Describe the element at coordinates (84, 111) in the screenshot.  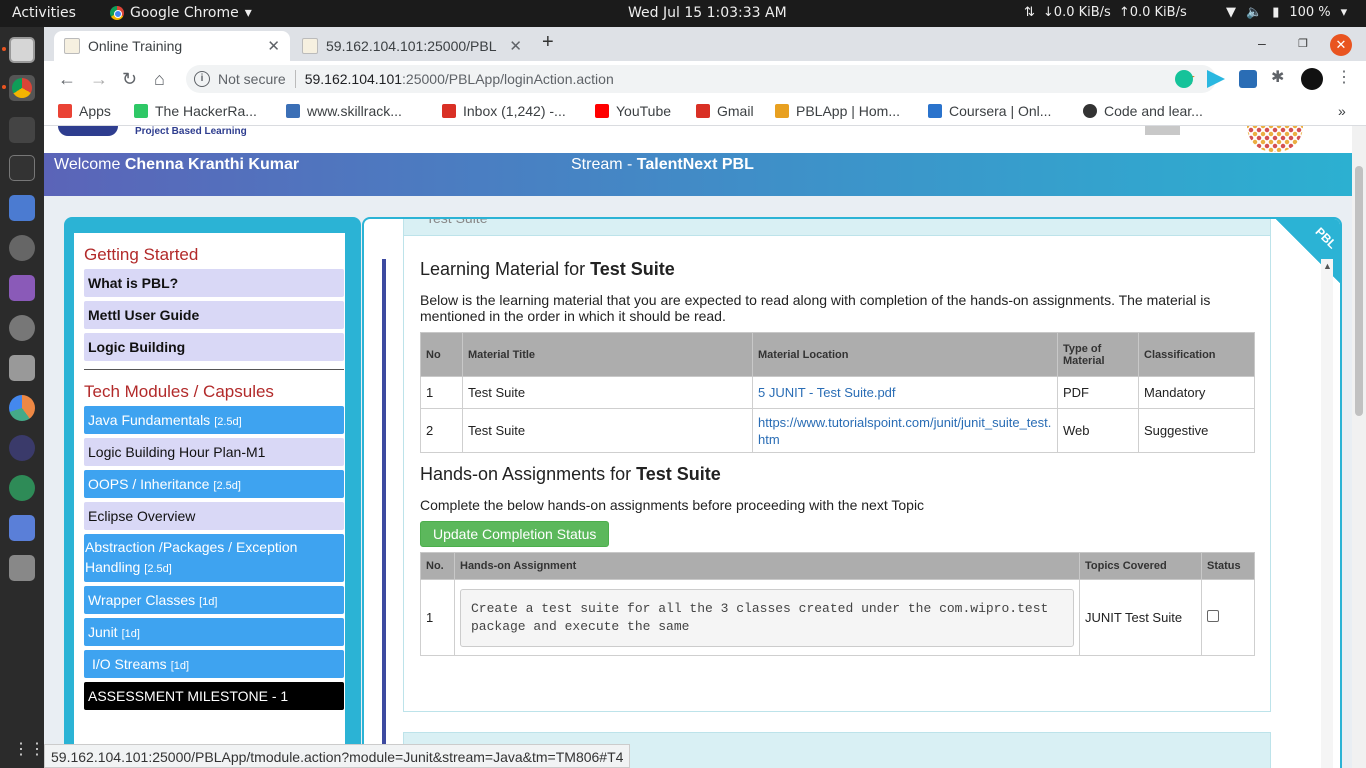
I see `bookmark-apps: Apps` at that location.